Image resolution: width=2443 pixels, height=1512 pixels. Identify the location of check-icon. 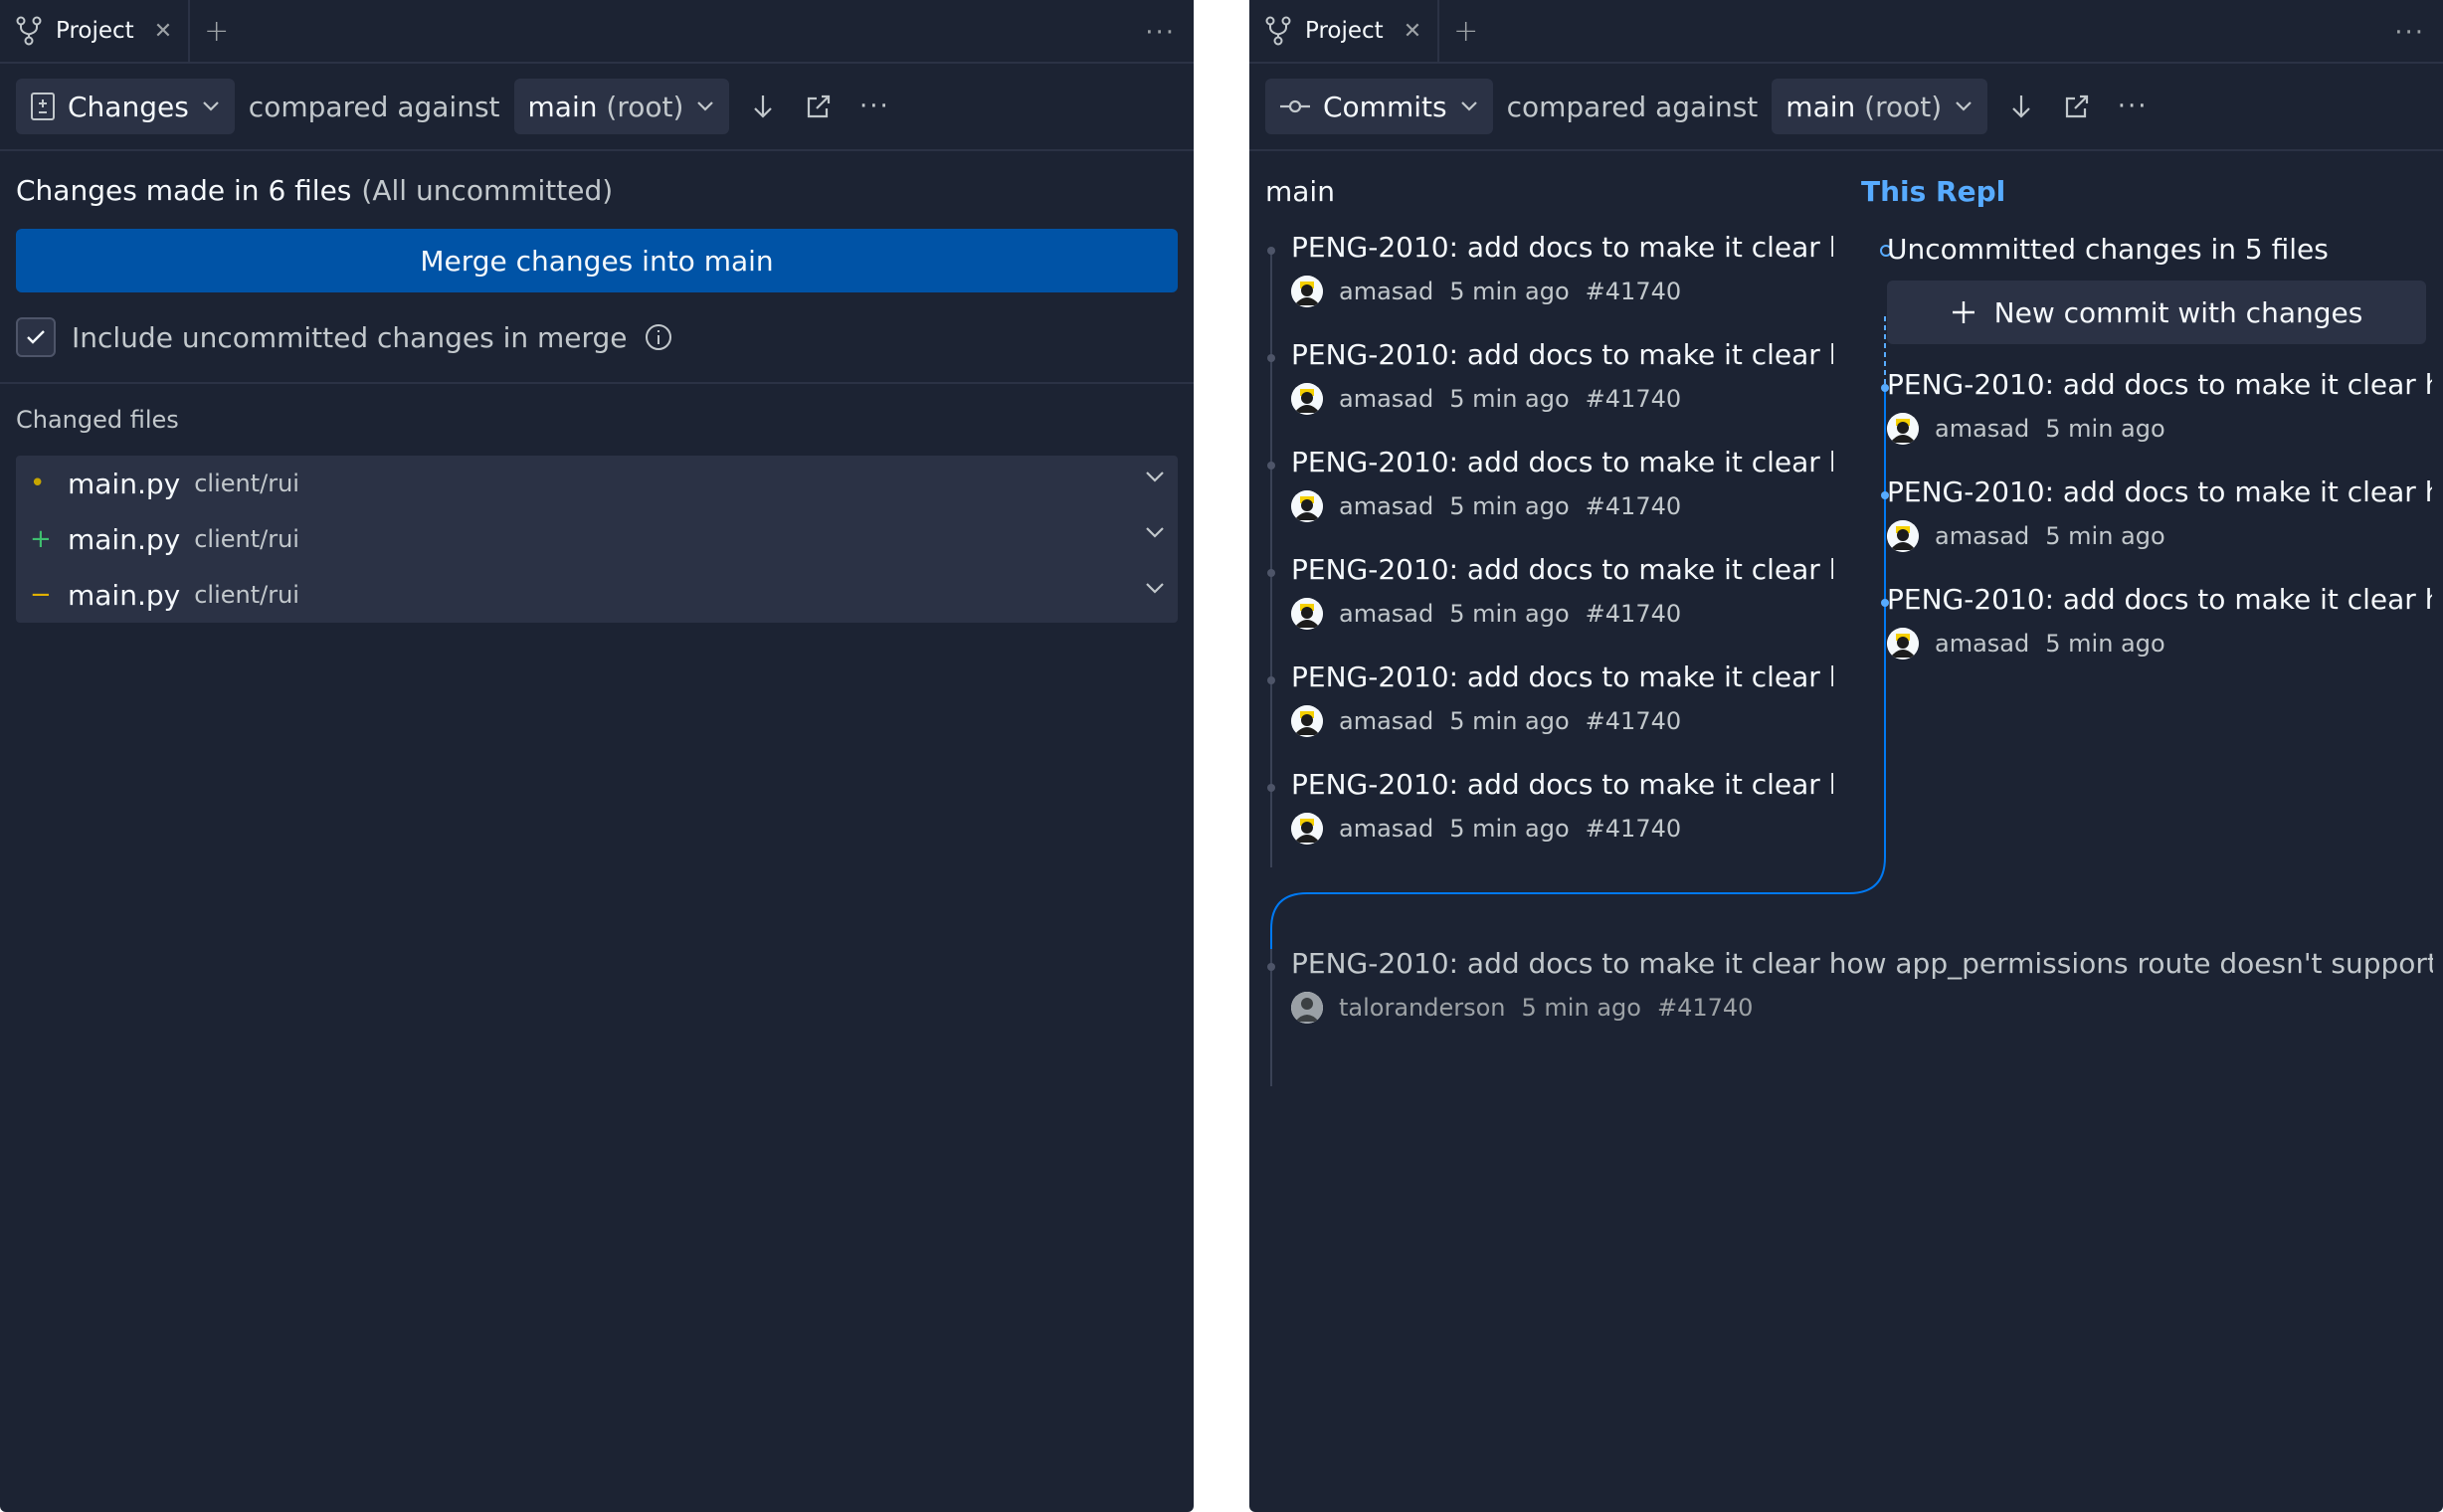
(36, 337).